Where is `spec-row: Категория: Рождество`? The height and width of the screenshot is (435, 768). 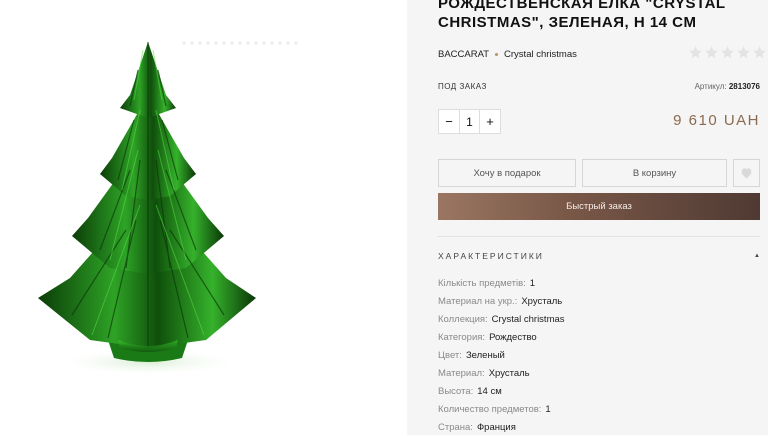 spec-row: Категория: Рождество is located at coordinates (599, 338).